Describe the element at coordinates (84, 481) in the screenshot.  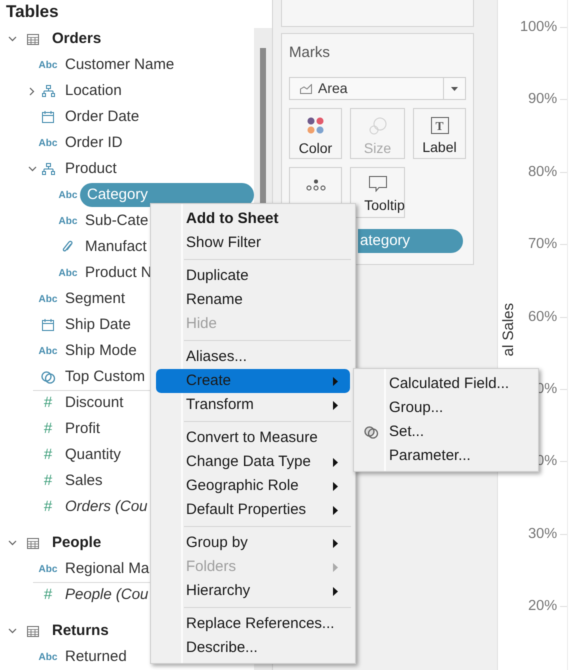
I see `field-item: Sales` at that location.